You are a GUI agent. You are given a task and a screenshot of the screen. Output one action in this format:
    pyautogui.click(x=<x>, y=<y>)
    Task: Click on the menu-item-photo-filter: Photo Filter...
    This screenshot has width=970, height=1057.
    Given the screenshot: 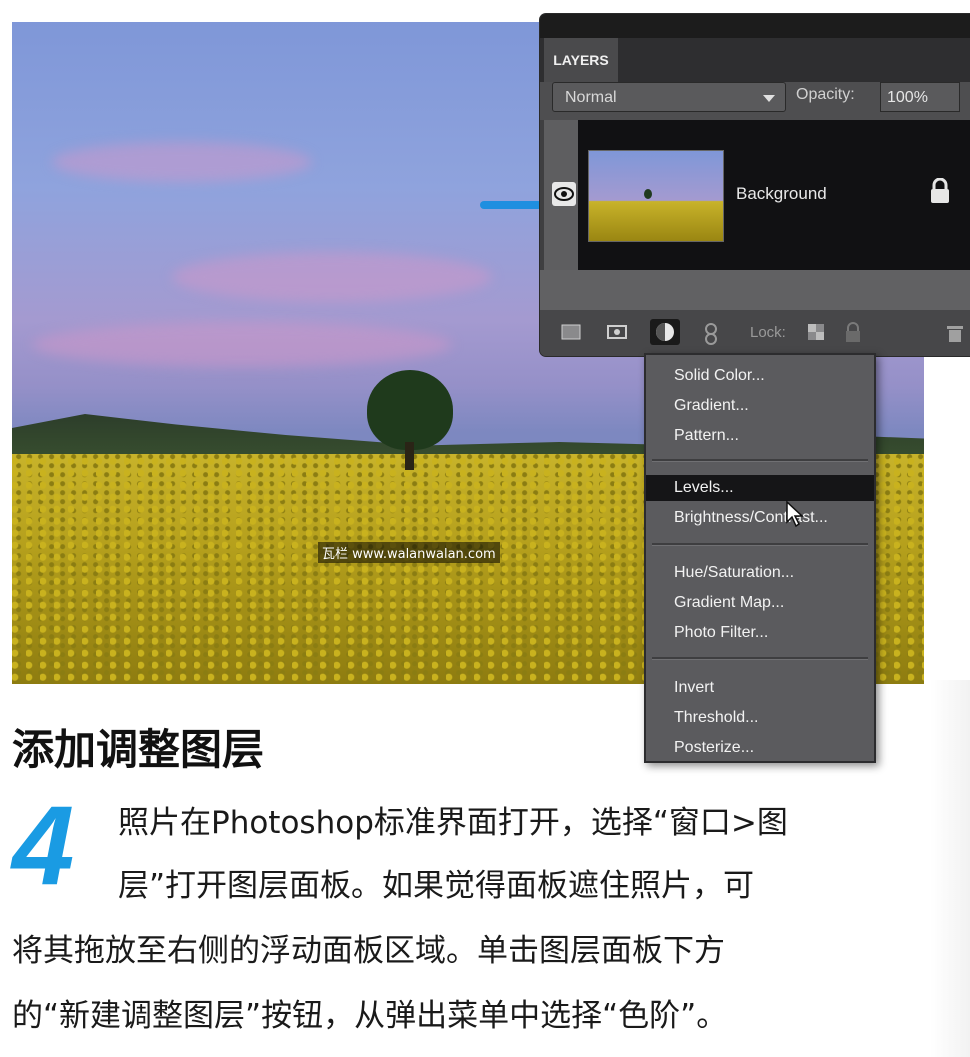 What is the action you would take?
    pyautogui.click(x=760, y=633)
    